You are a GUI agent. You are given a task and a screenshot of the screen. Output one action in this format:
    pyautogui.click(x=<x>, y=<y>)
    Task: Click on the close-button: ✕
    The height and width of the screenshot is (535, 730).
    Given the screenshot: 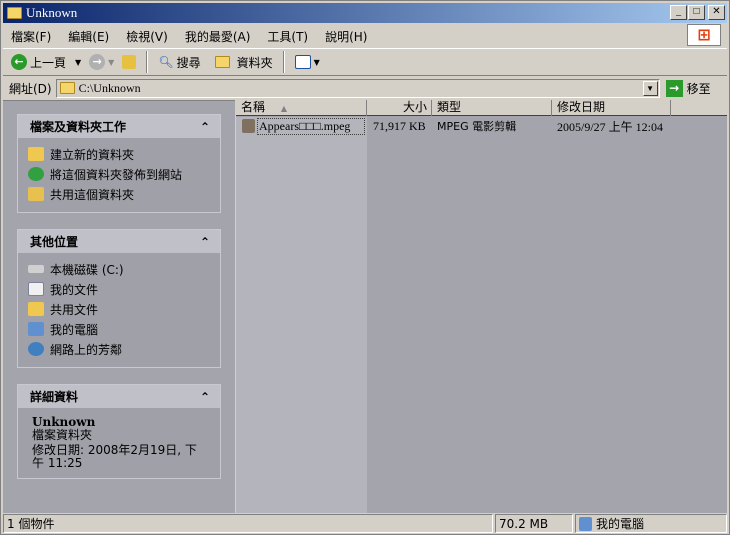 What is the action you would take?
    pyautogui.click(x=716, y=12)
    